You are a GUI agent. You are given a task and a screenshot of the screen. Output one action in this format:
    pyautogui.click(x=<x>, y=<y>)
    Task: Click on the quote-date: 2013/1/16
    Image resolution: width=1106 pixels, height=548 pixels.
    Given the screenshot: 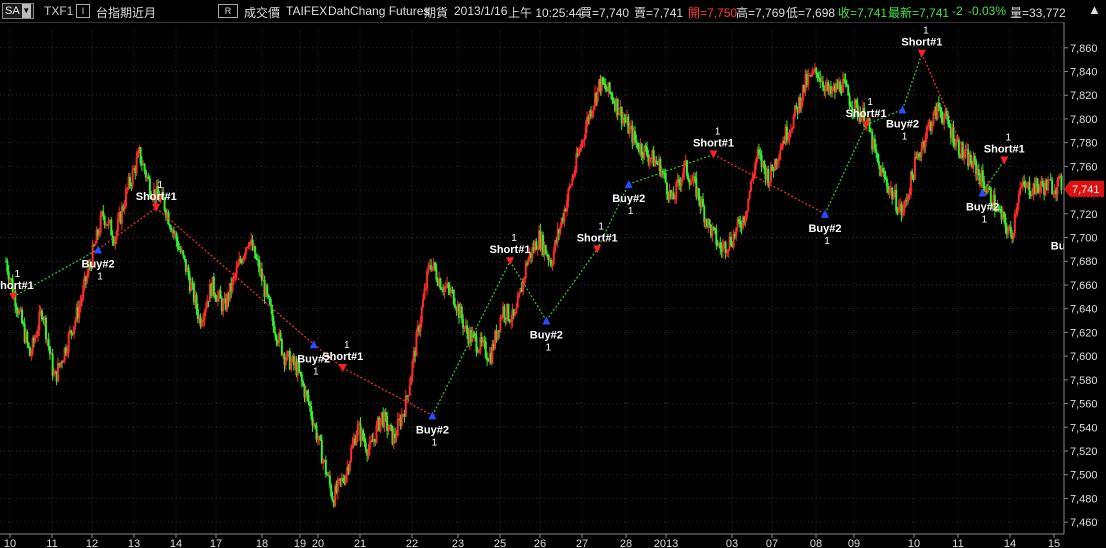 What is the action you would take?
    pyautogui.click(x=481, y=11)
    